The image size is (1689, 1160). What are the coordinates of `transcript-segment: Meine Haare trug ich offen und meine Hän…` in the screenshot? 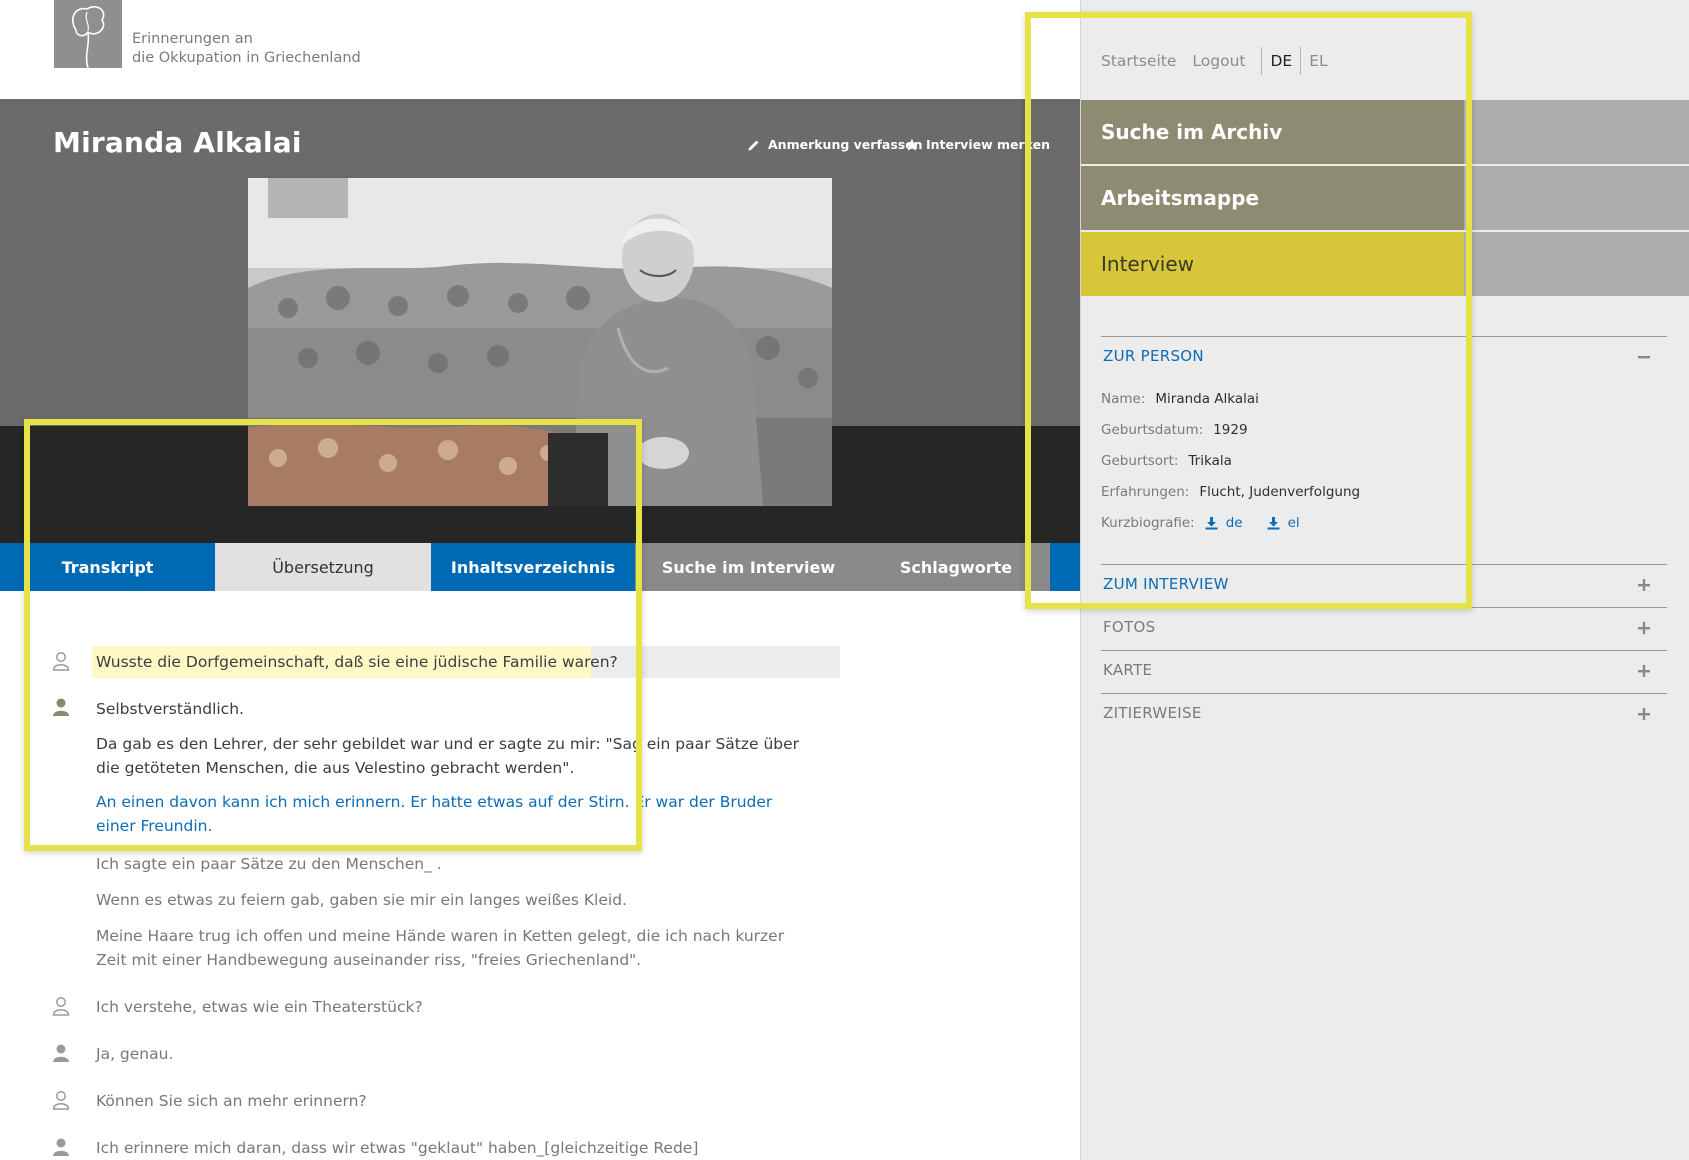 It's located at (456, 948).